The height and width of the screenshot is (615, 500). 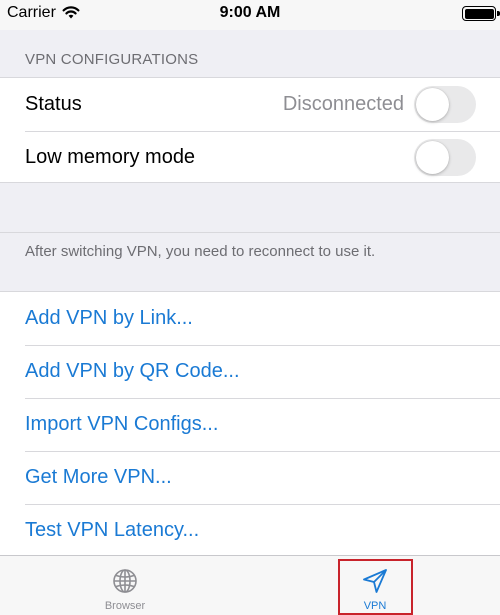 I want to click on low-memory-row: Low memory mode, so click(x=250, y=157).